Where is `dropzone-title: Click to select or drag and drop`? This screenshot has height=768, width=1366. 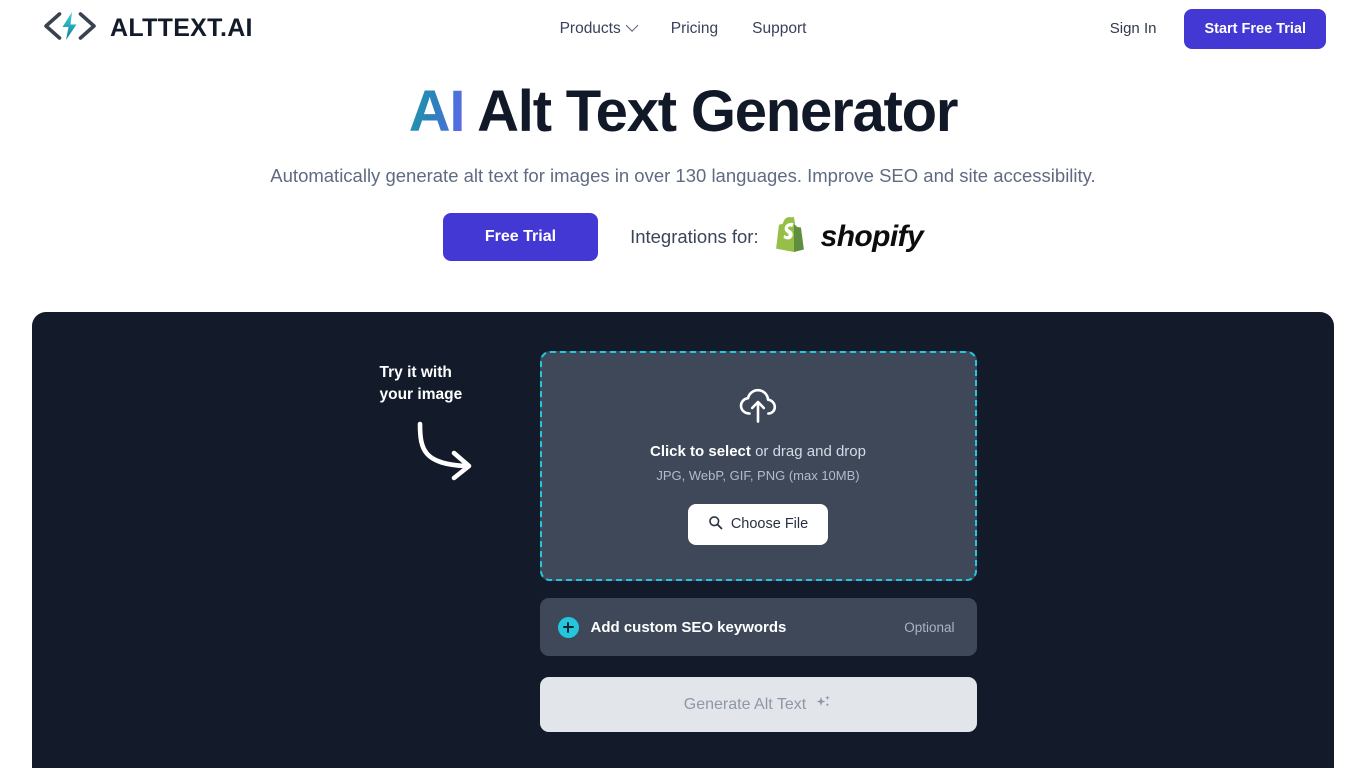 dropzone-title: Click to select or drag and drop is located at coordinates (758, 451).